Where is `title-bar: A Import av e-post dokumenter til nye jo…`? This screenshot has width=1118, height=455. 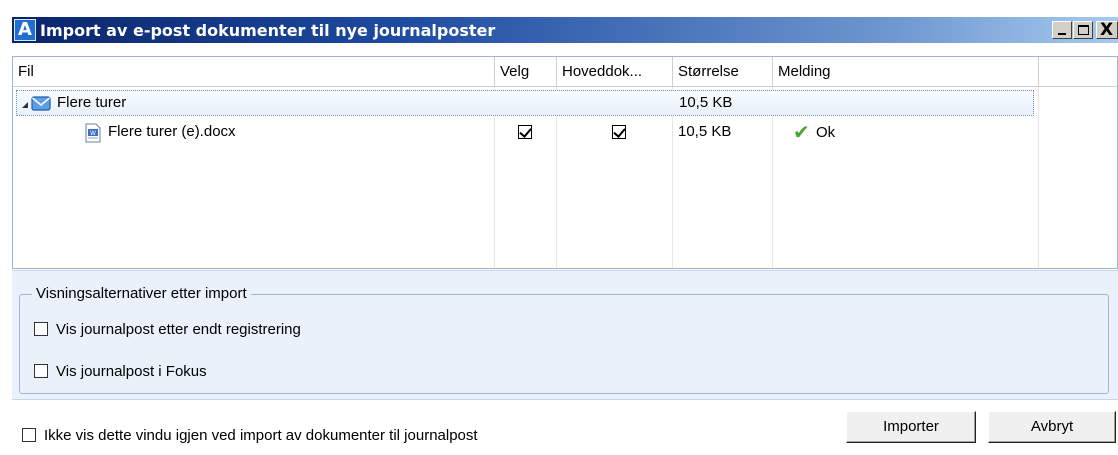
title-bar: A Import av e-post dokumenter til nye jo… is located at coordinates (559, 22).